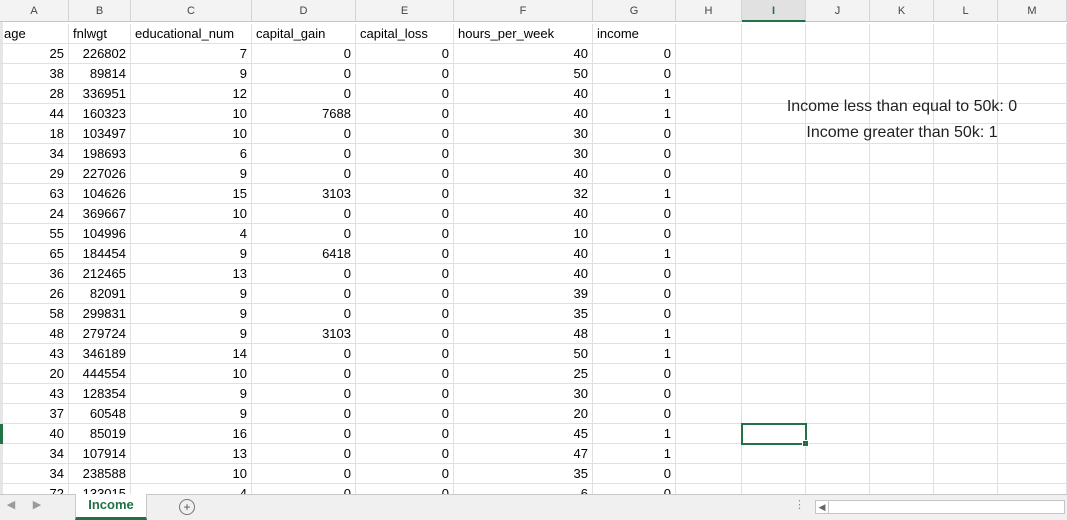  What do you see at coordinates (100, 394) in the screenshot?
I see `cell: 128354` at bounding box center [100, 394].